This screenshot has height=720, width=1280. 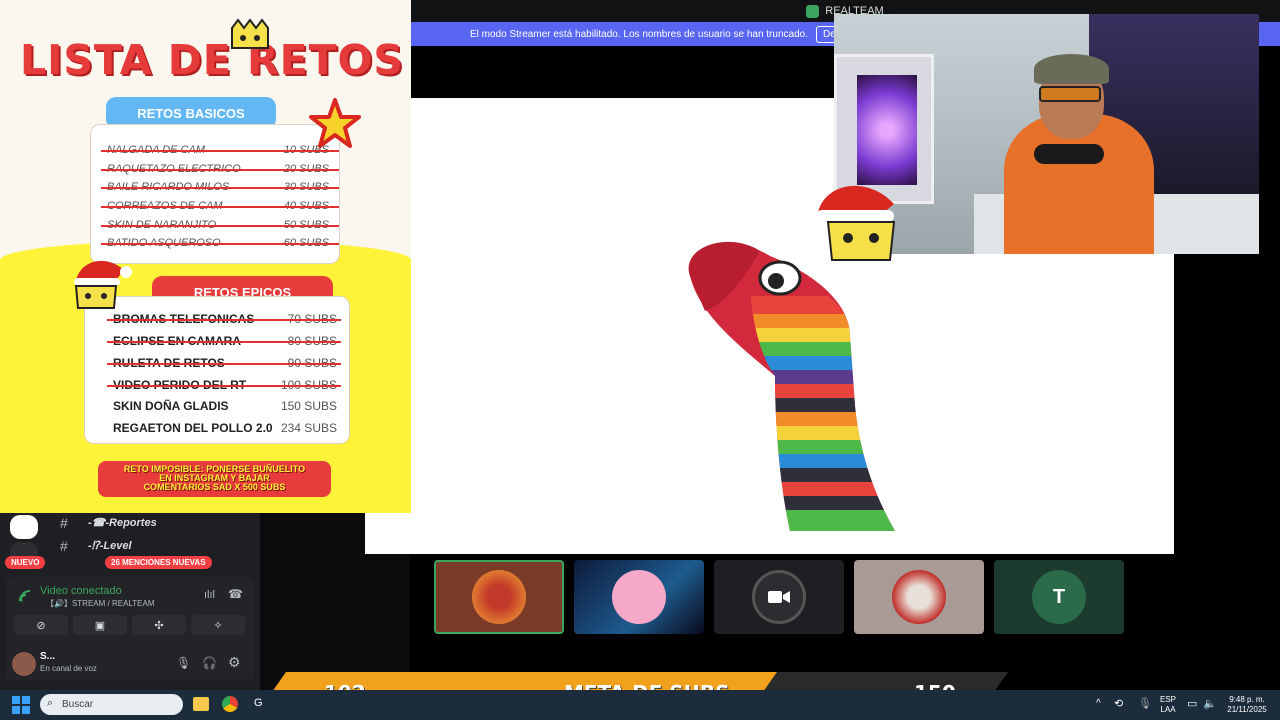 What do you see at coordinates (1210, 703) in the screenshot?
I see `volume-icon: 🔈` at bounding box center [1210, 703].